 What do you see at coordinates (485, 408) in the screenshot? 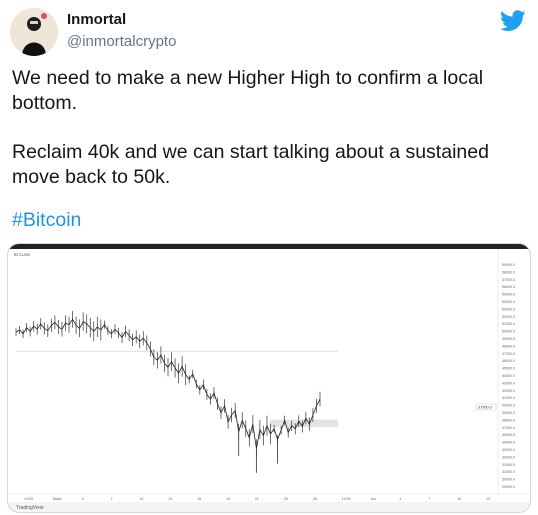
I see `price-tag-label: 37500.0` at bounding box center [485, 408].